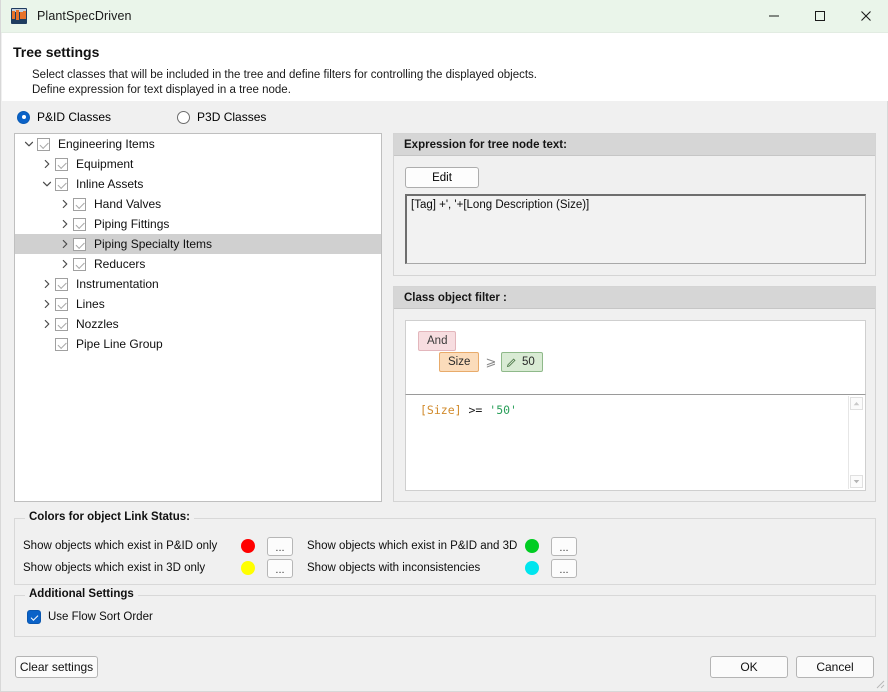  Describe the element at coordinates (865, 16) in the screenshot. I see `close-button` at that location.